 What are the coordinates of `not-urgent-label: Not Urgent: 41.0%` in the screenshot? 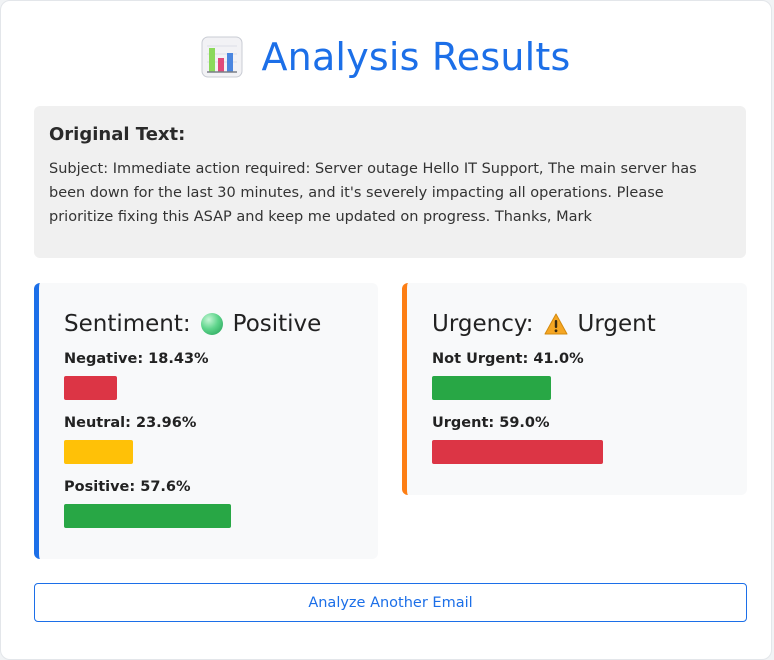 It's located at (508, 359).